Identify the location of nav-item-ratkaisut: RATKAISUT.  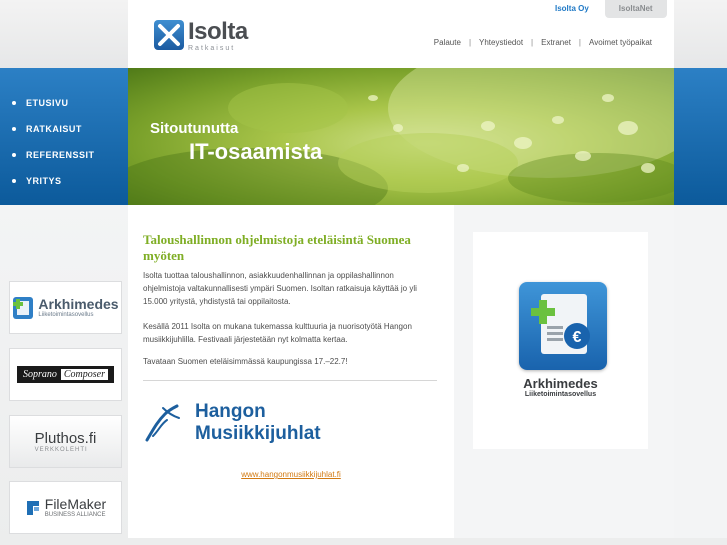
(64, 129).